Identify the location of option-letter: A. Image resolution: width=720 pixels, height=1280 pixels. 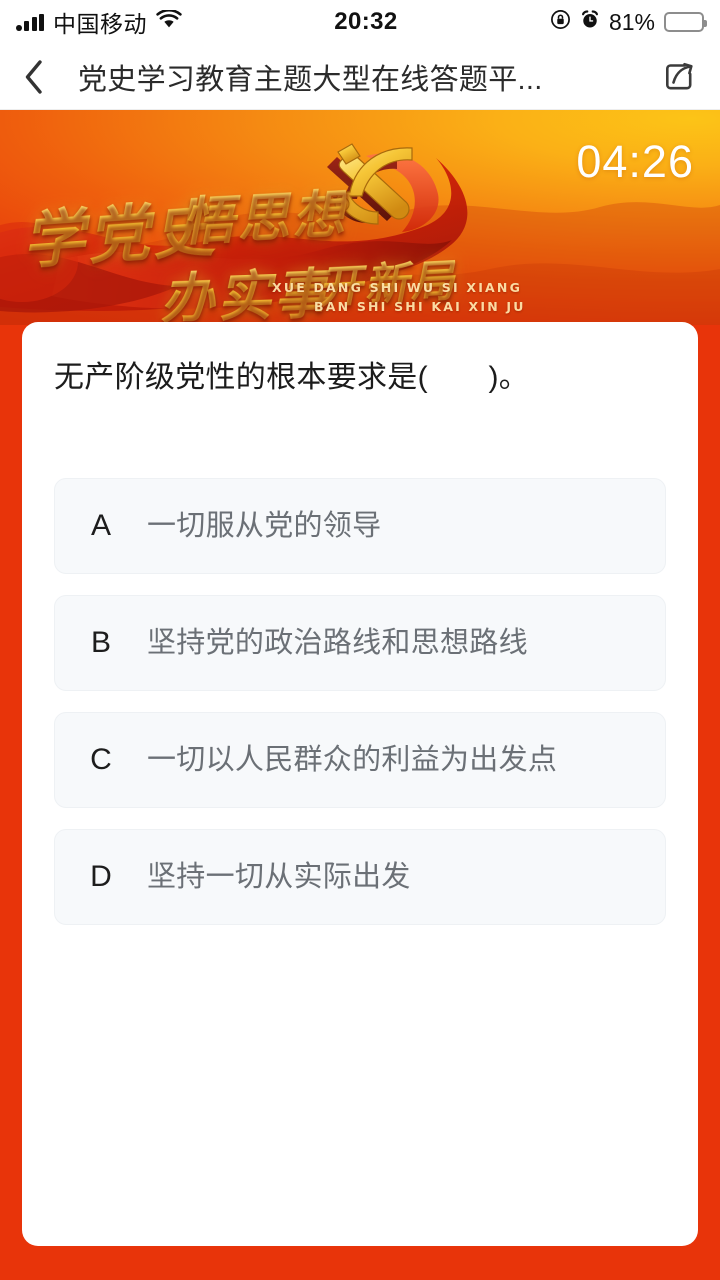
(100, 526).